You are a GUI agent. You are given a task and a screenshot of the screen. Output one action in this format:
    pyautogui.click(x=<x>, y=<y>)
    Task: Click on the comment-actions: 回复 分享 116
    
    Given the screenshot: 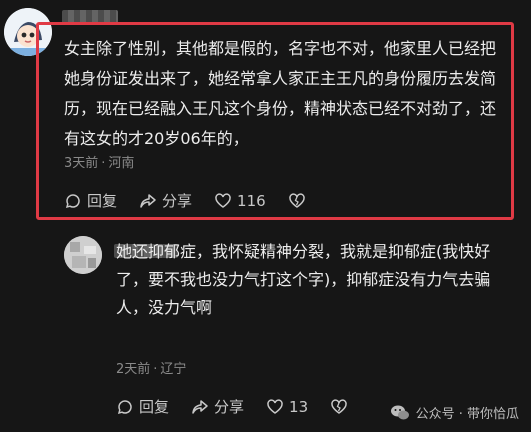 What is the action you would take?
    pyautogui.click(x=198, y=200)
    